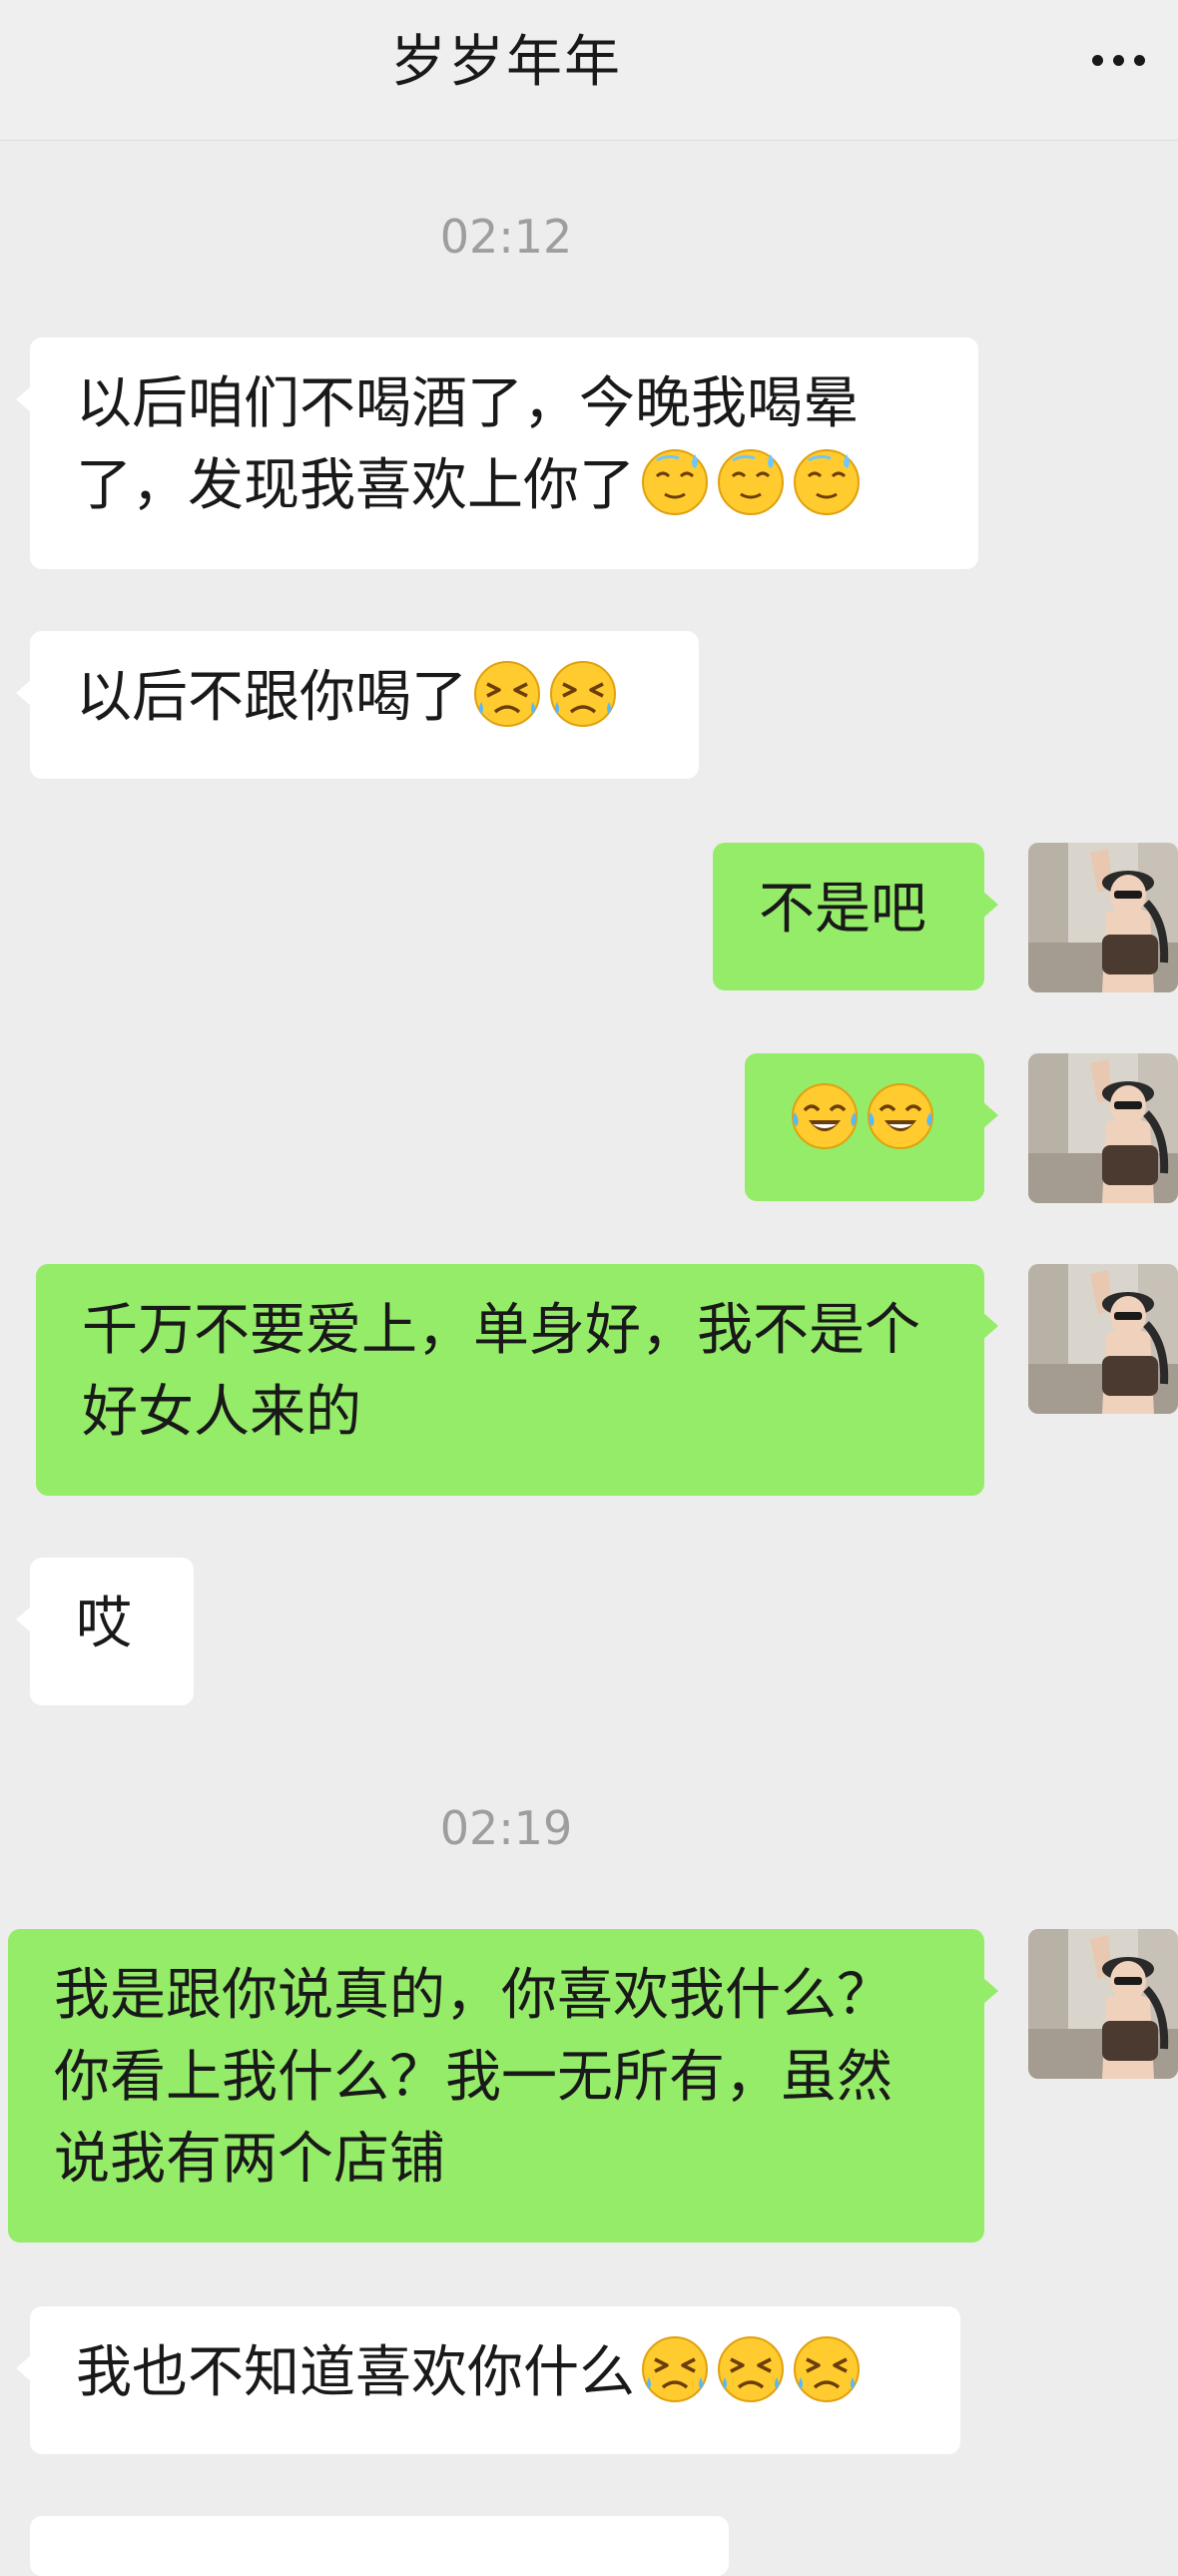 Image resolution: width=1178 pixels, height=2576 pixels. I want to click on message-timestamp: 02:19, so click(506, 1828).